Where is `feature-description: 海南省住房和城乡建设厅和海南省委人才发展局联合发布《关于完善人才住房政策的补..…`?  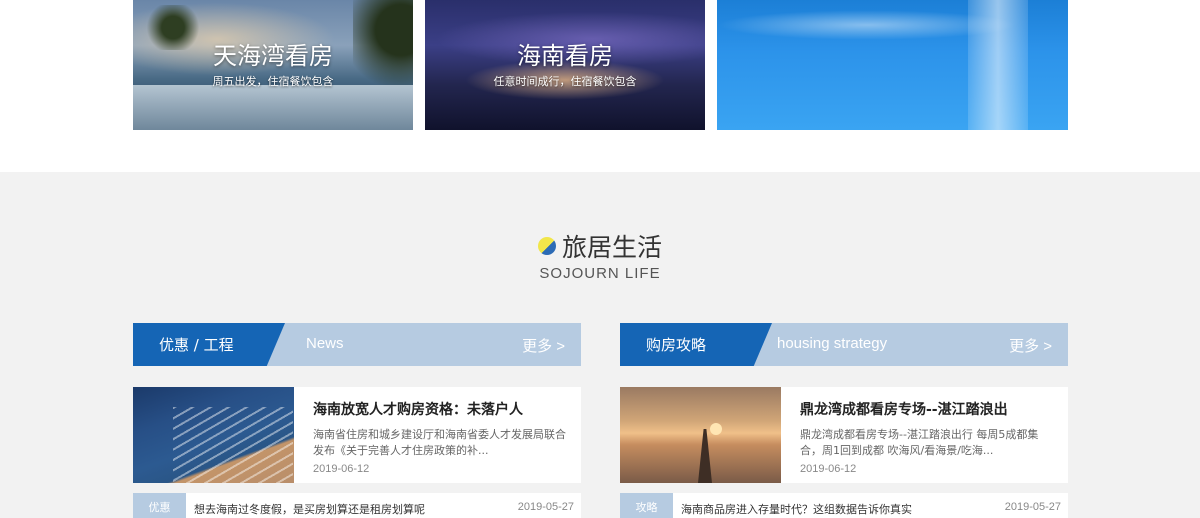
feature-description: 海南省住房和城乡建设厅和海南省委人才发展局联合发布《关于完善人才住房政策的补..… is located at coordinates (439, 442).